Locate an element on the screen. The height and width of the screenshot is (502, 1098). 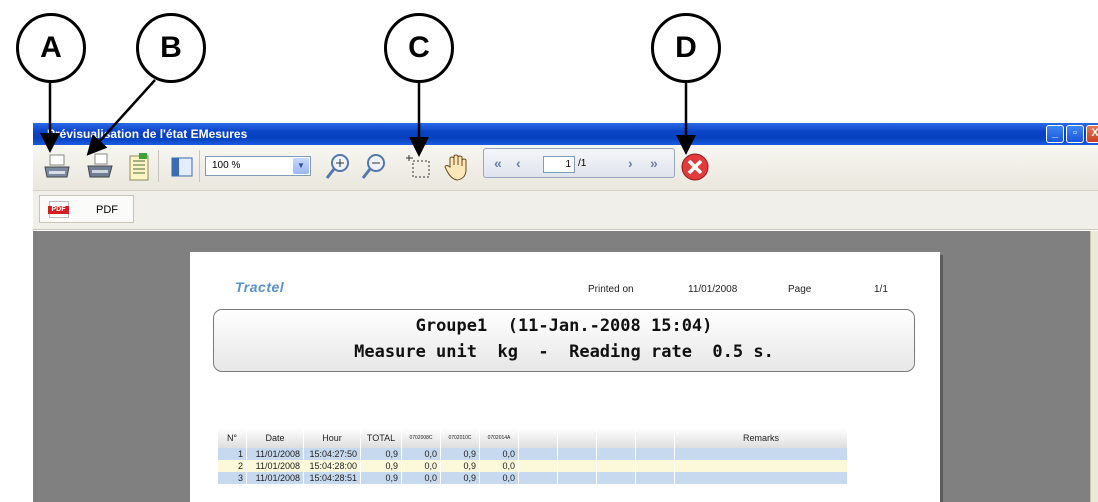
table-cell: 1 is located at coordinates (232, 454).